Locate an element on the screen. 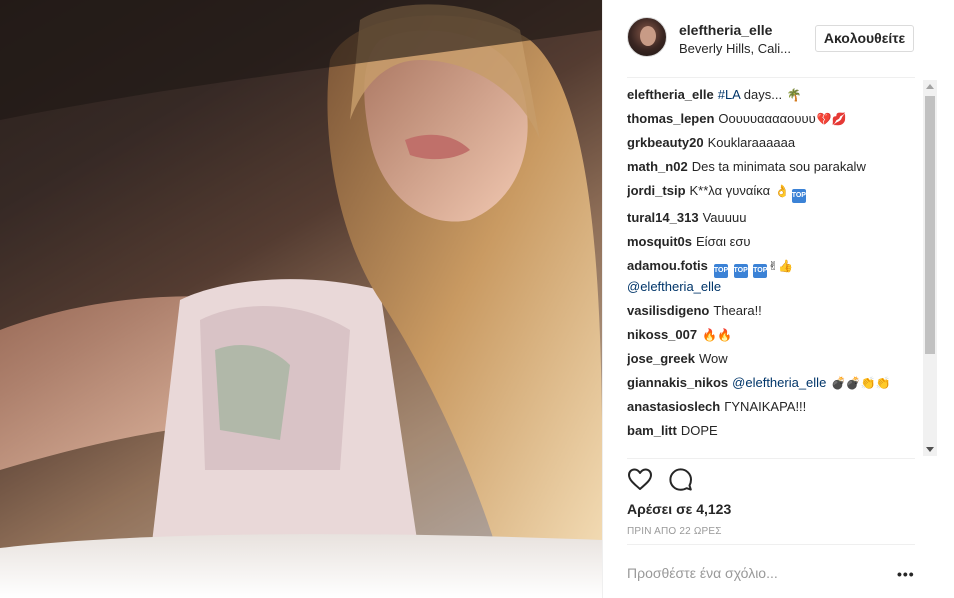  add-comment-input is located at coordinates (757, 573).